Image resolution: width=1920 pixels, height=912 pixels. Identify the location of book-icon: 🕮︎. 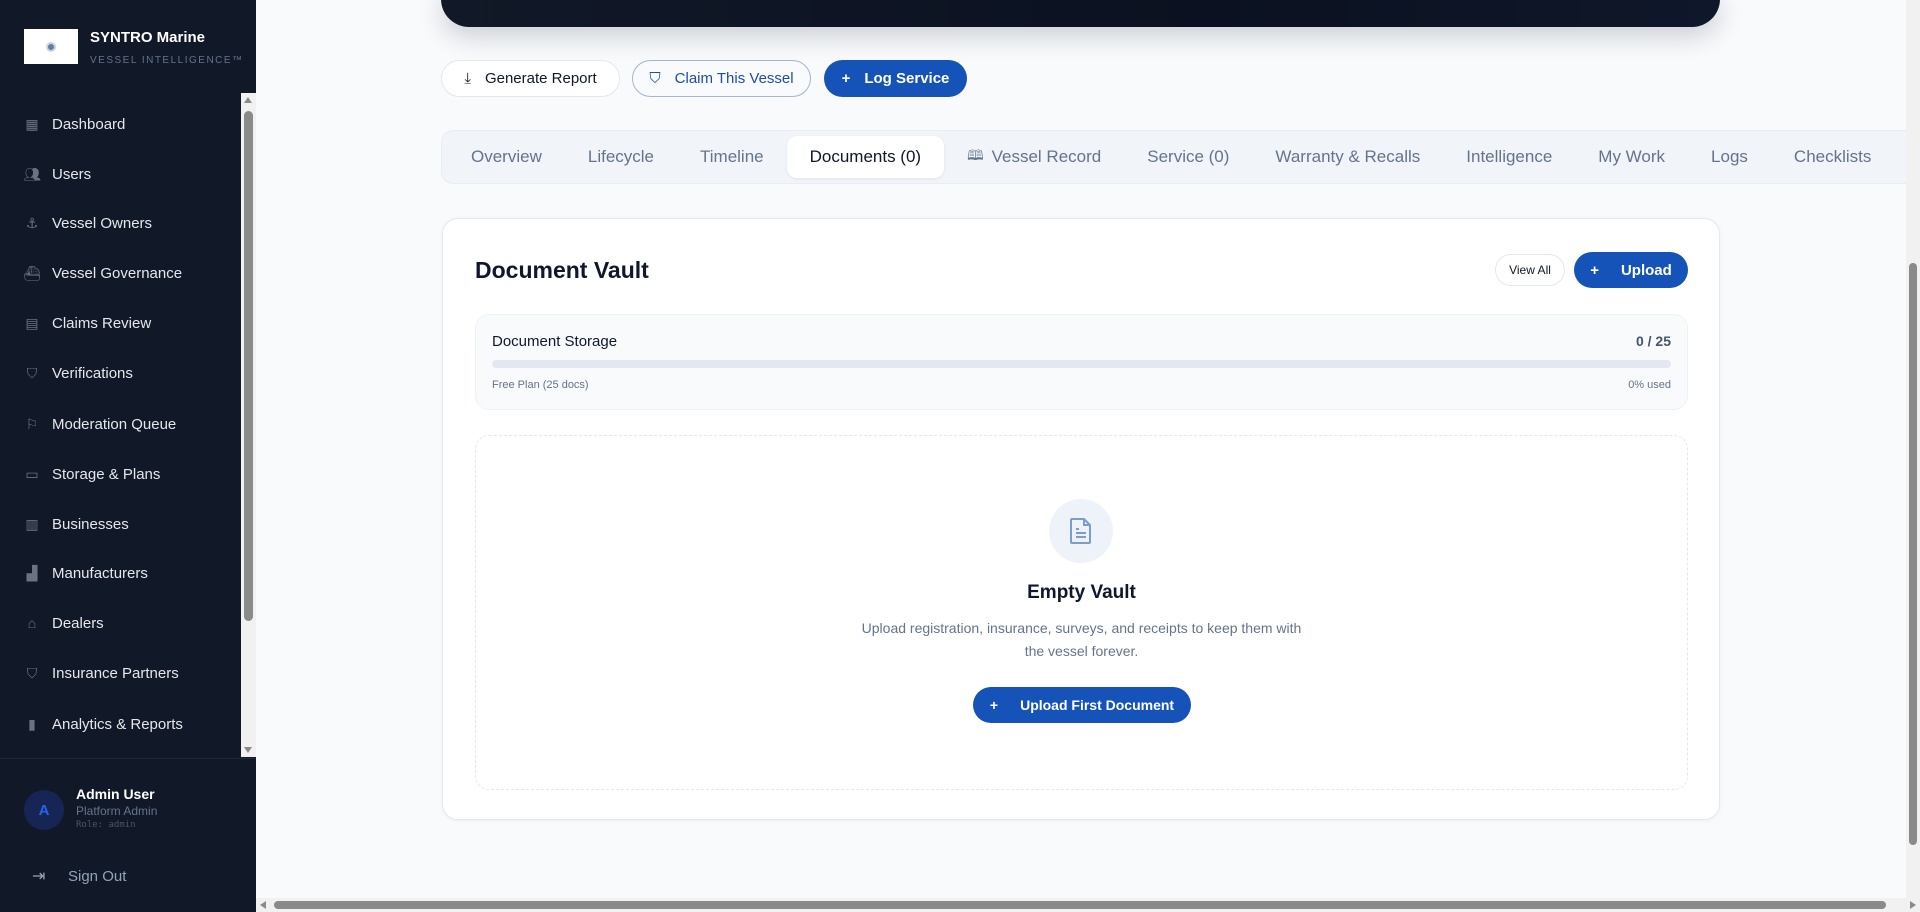
(975, 155).